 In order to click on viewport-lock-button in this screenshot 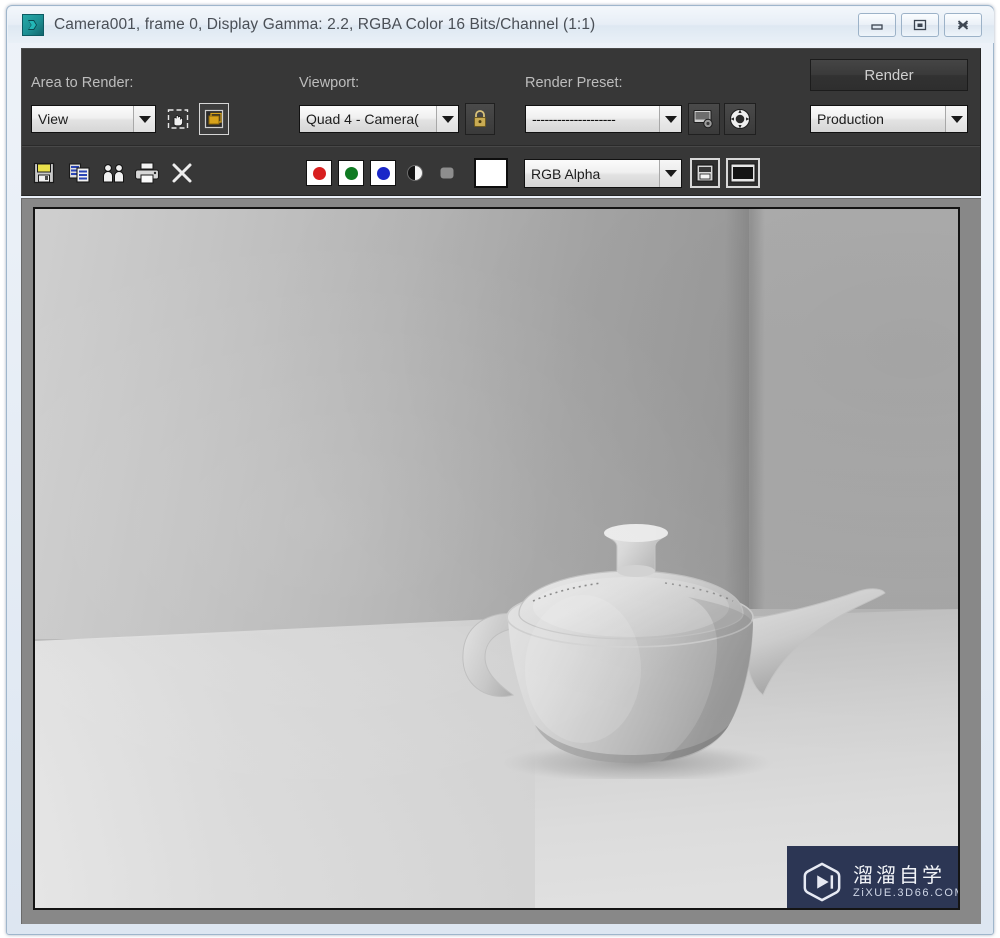, I will do `click(480, 119)`.